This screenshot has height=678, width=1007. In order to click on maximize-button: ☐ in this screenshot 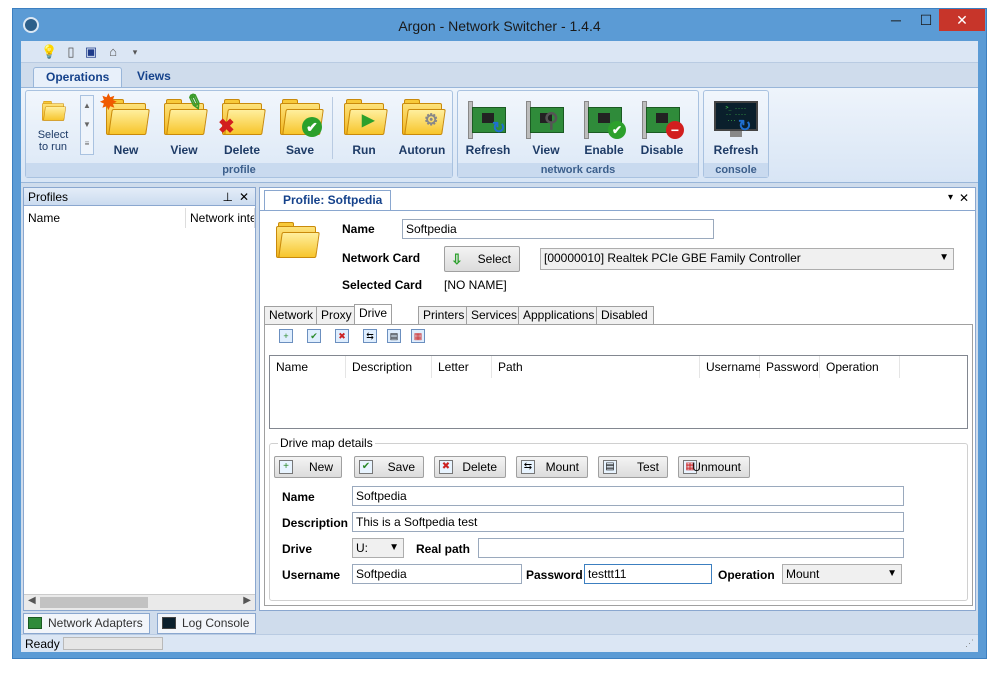, I will do `click(926, 20)`.